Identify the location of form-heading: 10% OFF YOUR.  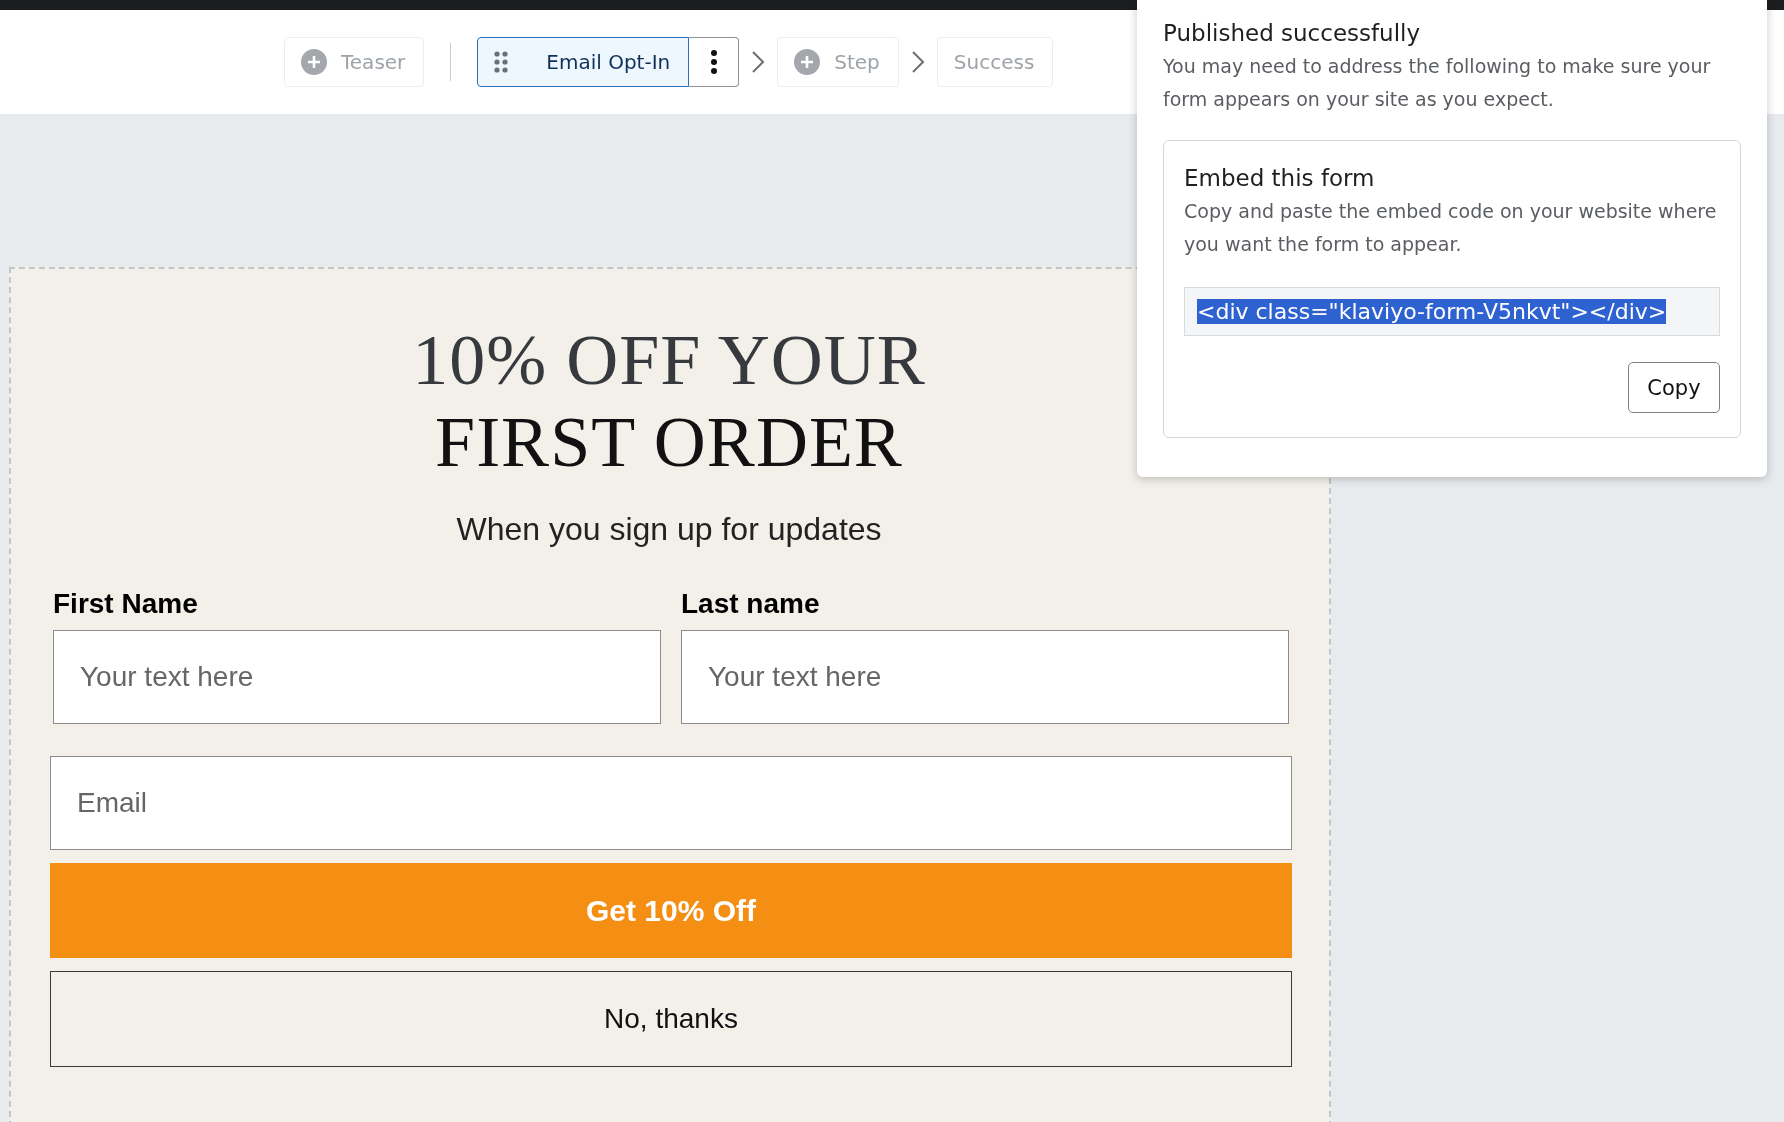
(669, 360).